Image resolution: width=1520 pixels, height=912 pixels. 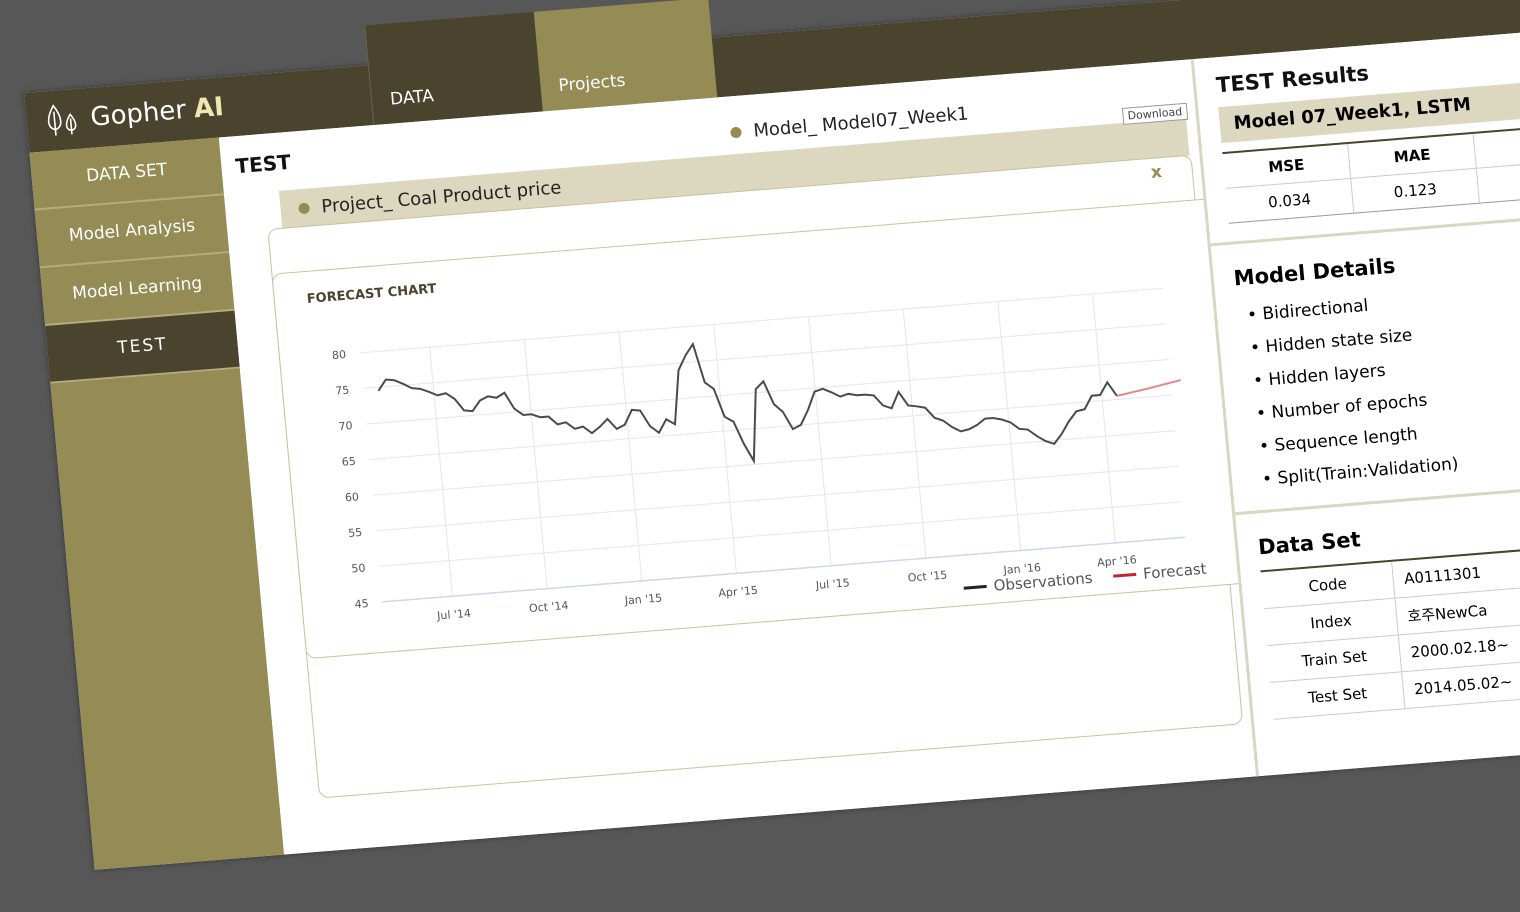 What do you see at coordinates (1314, 272) in the screenshot?
I see `model-details-title: Model Details` at bounding box center [1314, 272].